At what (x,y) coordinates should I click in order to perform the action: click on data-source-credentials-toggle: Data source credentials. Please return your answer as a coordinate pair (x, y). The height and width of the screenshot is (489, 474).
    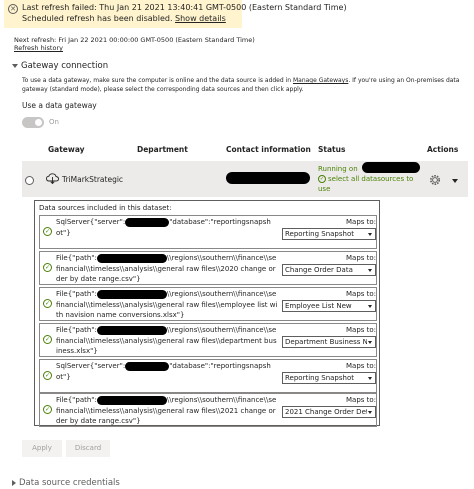
    Looking at the image, I should click on (66, 483).